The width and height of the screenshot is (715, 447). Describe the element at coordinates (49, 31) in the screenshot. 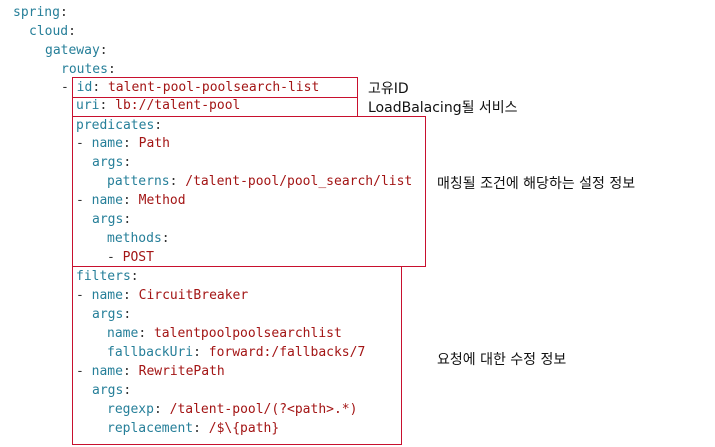

I see `yaml-key: cloud` at that location.